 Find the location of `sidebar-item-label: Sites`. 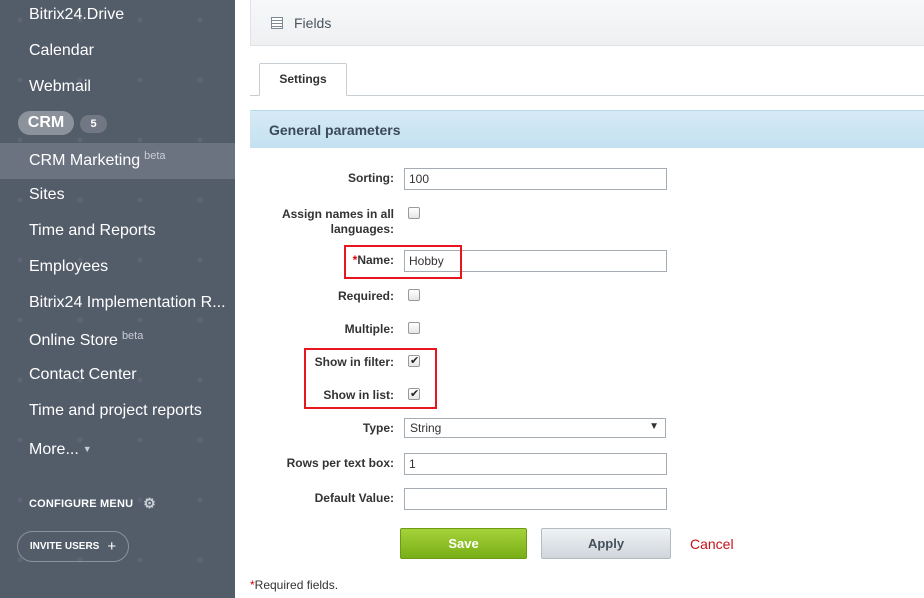

sidebar-item-label: Sites is located at coordinates (47, 194).